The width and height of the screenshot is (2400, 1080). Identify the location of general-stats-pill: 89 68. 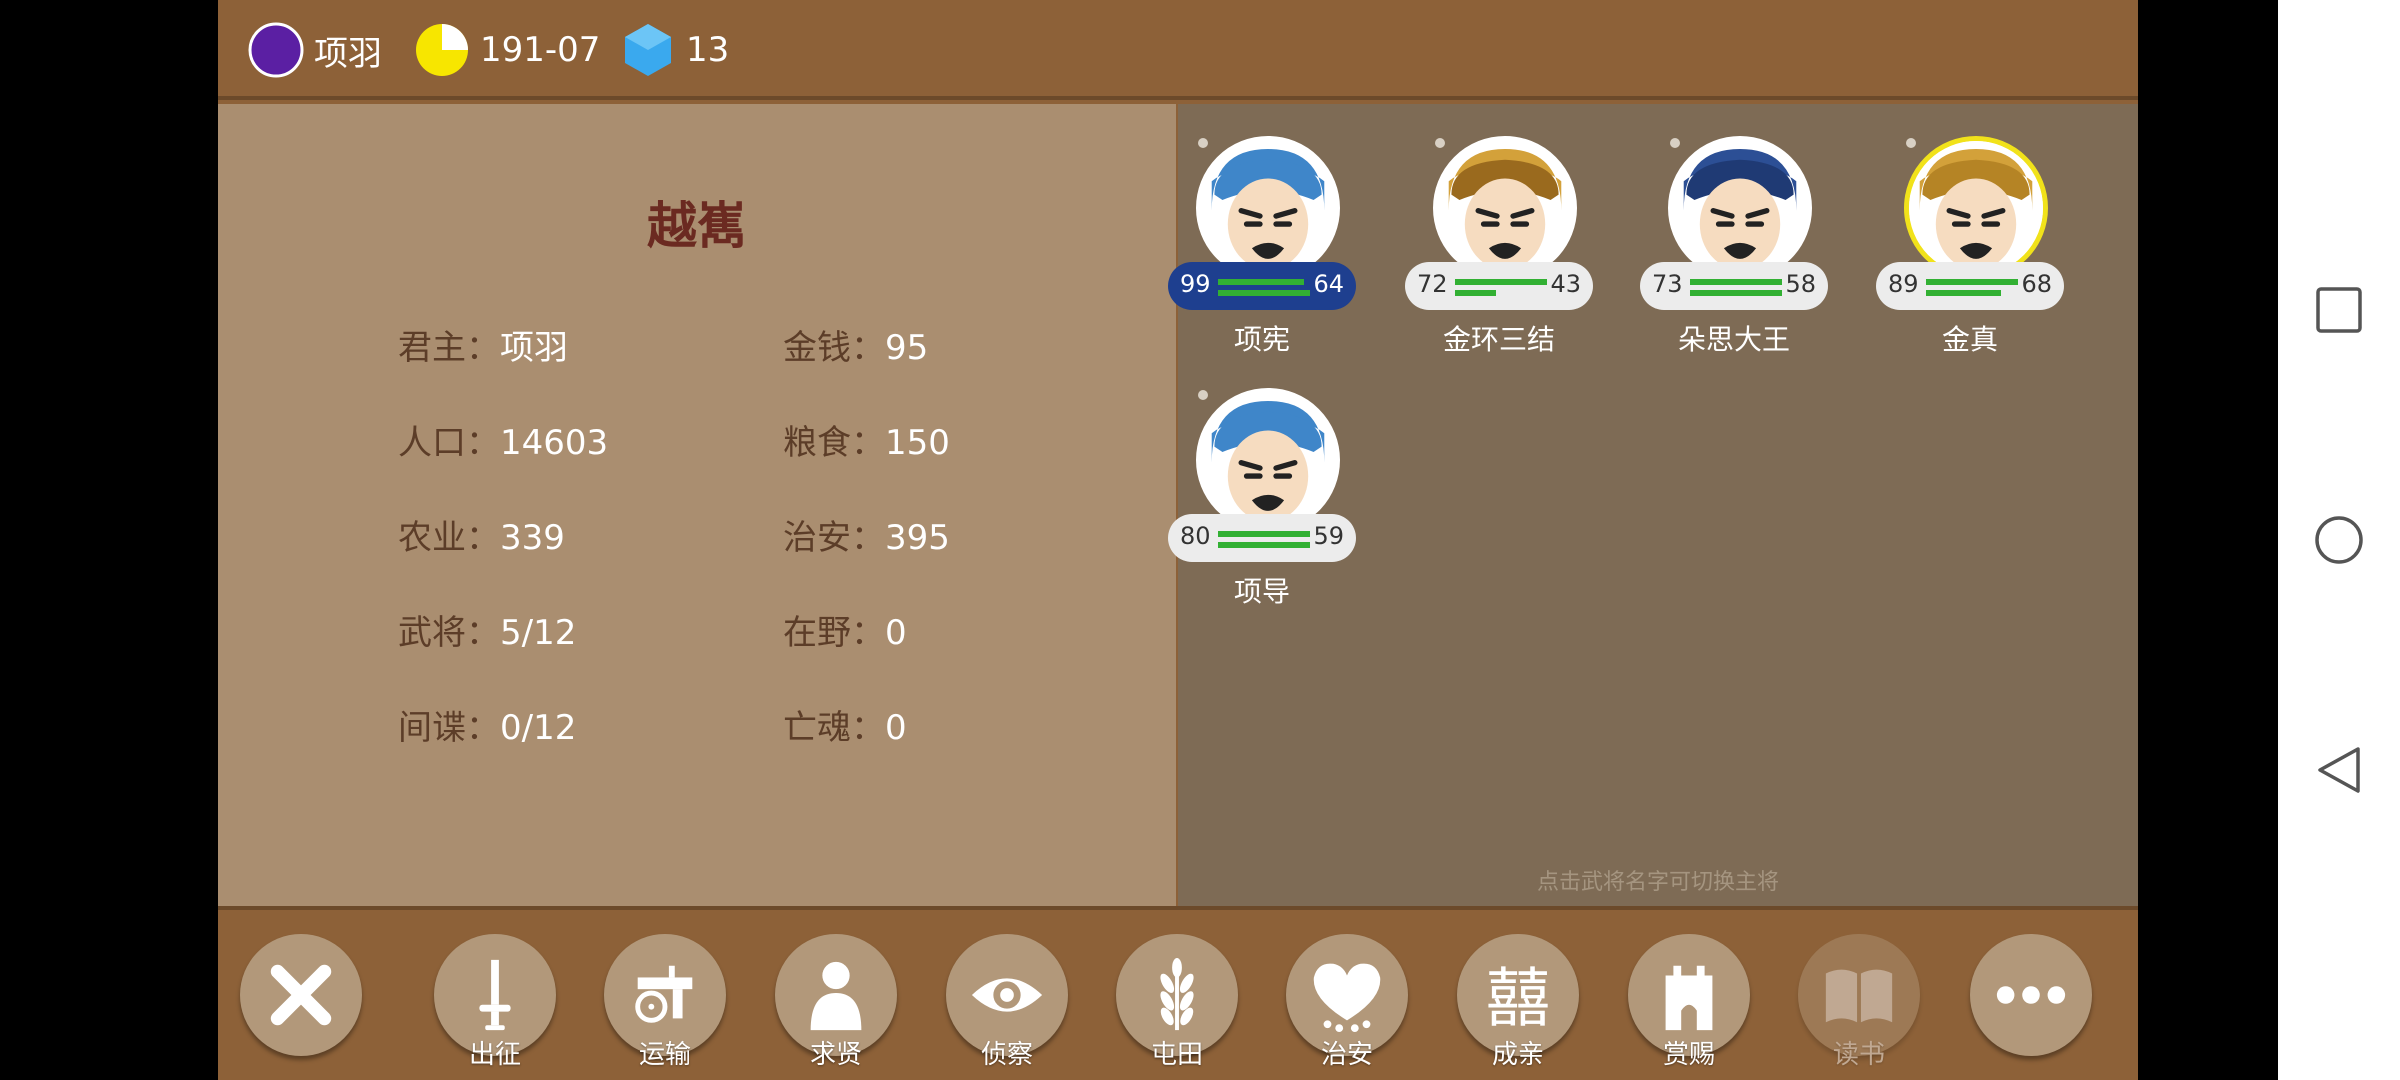
(1970, 286).